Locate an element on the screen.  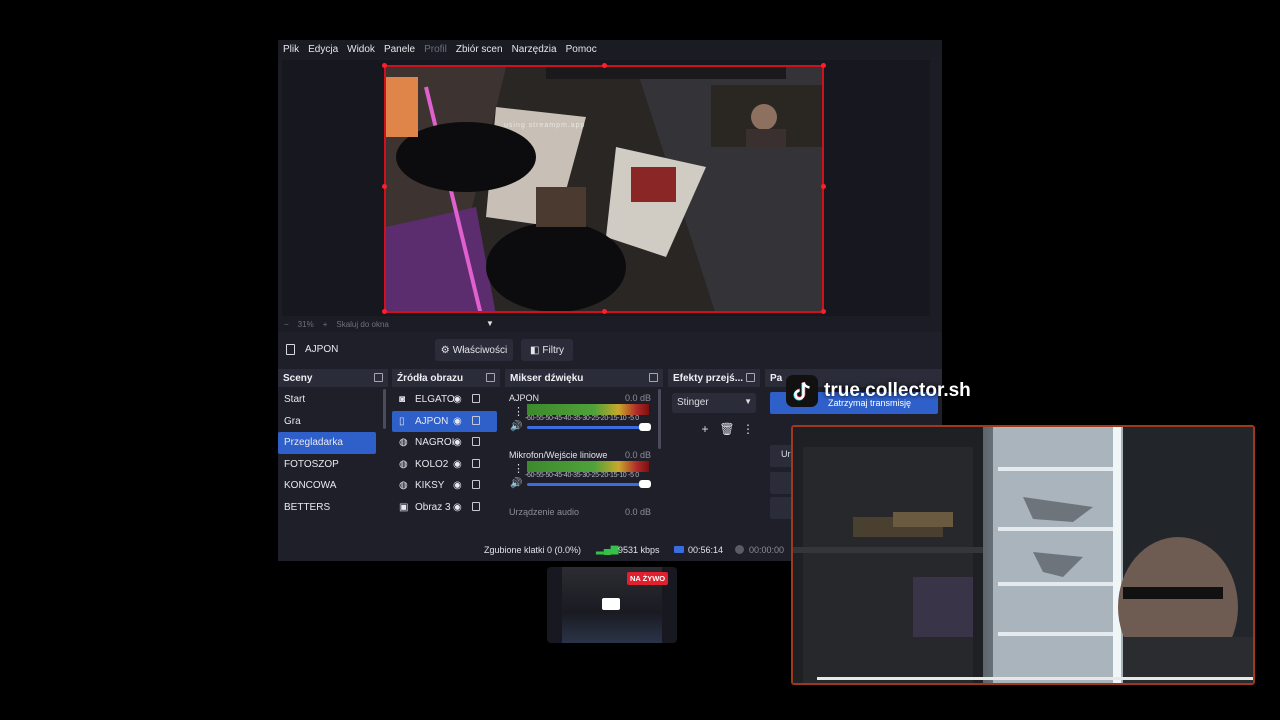
source-item-kolo2: ◍ KOLO2 ◉ is located at coordinates (446, 465).